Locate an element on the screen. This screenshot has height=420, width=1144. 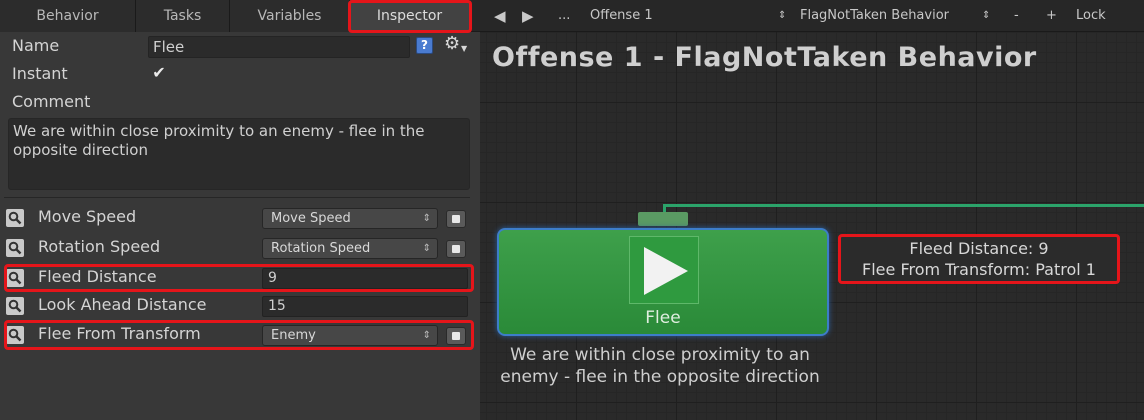
fleed-distance-input: 9 is located at coordinates (365, 278).